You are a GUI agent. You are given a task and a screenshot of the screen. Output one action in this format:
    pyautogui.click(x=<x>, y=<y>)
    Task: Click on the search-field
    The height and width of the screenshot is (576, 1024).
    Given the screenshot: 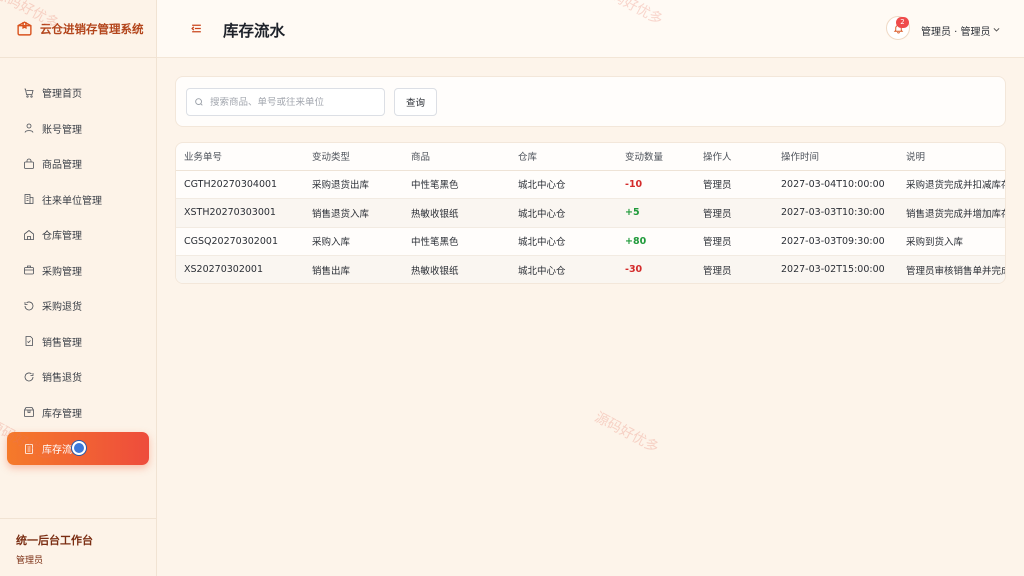 What is the action you would take?
    pyautogui.click(x=285, y=102)
    